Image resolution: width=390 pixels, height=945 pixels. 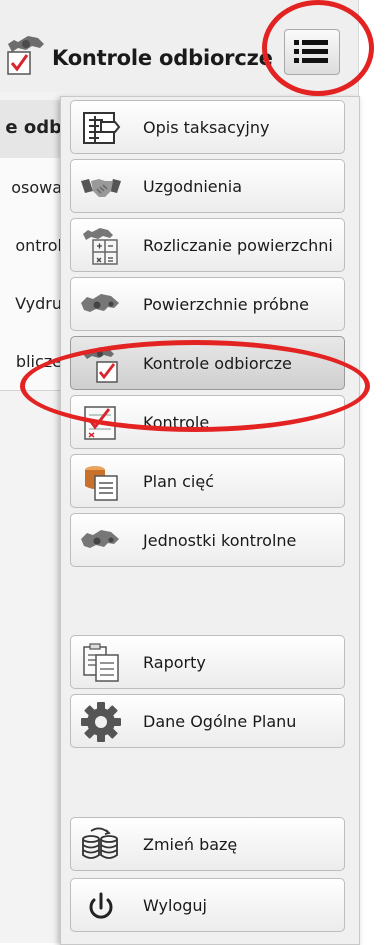 I want to click on stand-sign-icon, so click(x=101, y=128).